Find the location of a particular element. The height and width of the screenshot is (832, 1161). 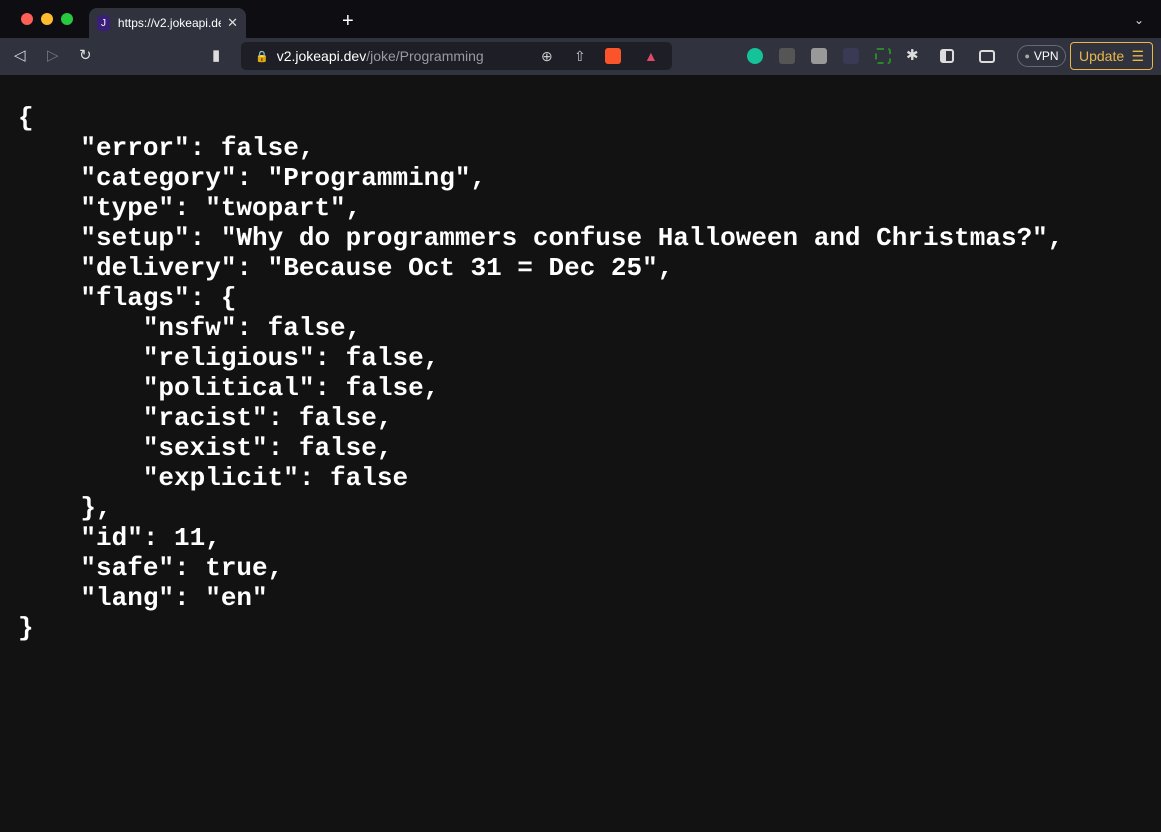

extensions-puzzle-icon: ✱ is located at coordinates (912, 56).